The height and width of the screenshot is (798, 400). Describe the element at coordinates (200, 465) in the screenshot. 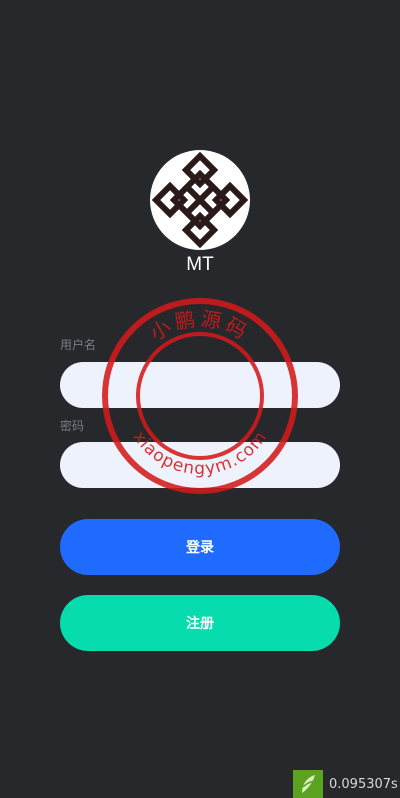

I see `password-input` at that location.